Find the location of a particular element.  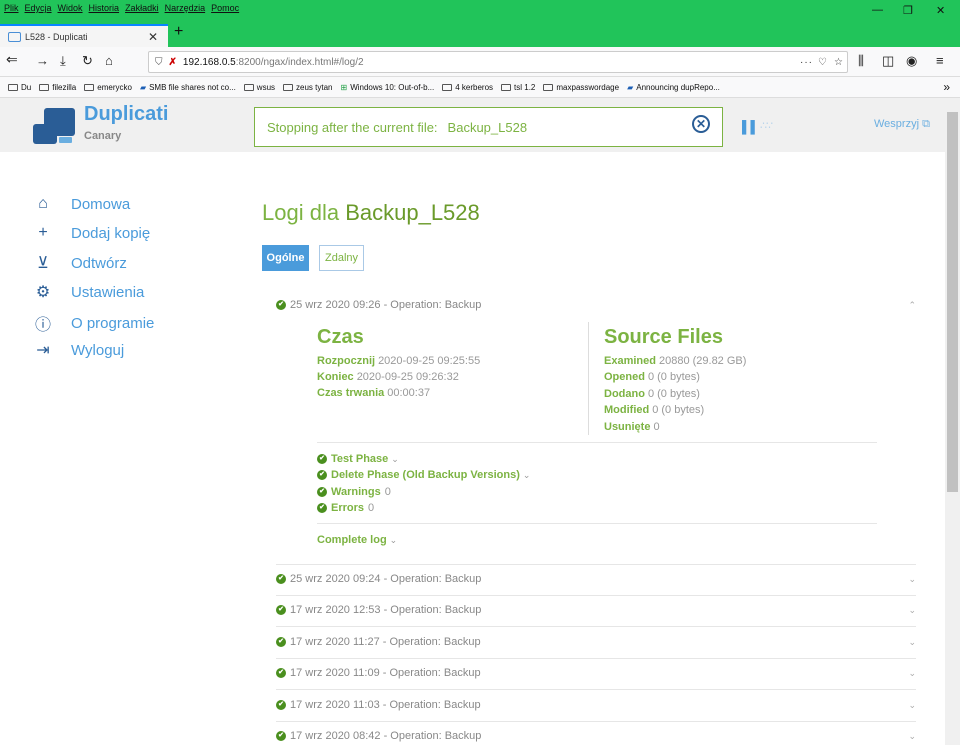

url-host: 192.168.0.5 is located at coordinates (209, 62).